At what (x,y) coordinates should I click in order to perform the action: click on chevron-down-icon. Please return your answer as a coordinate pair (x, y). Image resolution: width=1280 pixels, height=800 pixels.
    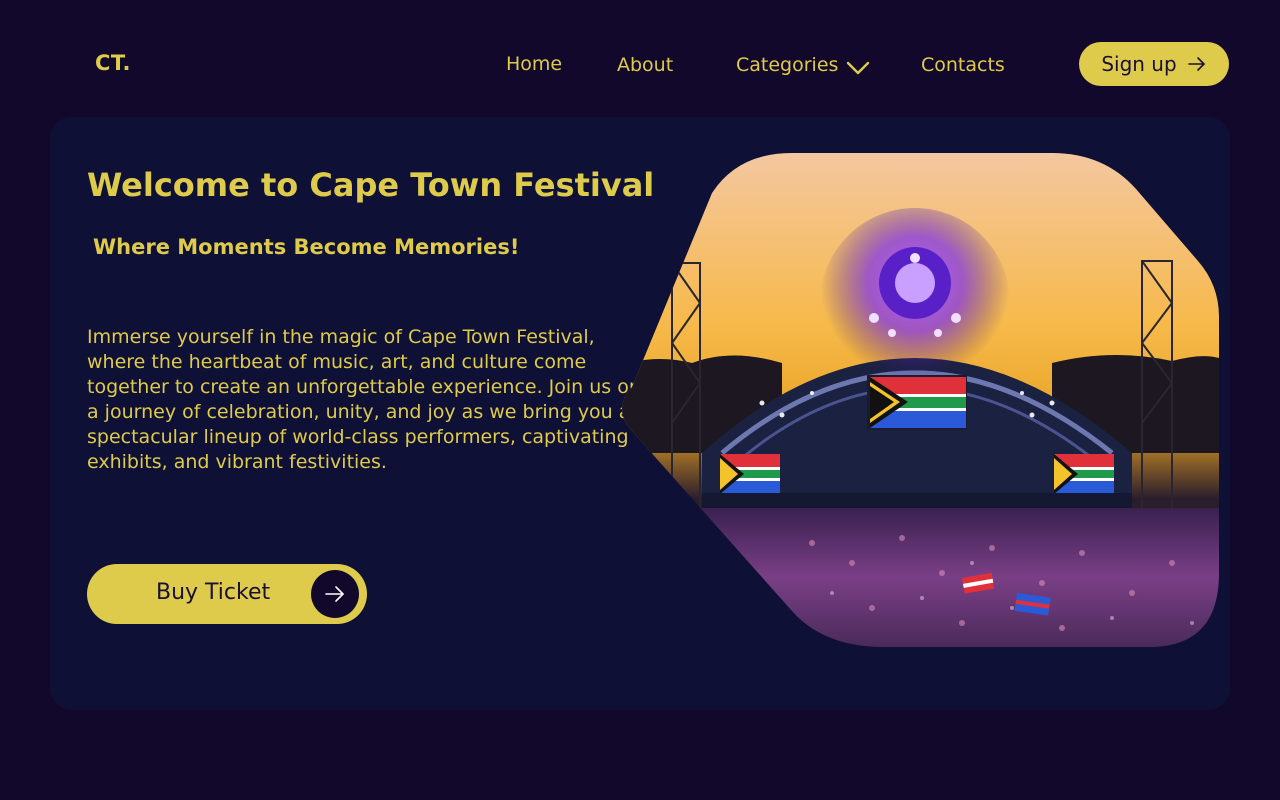
    Looking at the image, I should click on (858, 68).